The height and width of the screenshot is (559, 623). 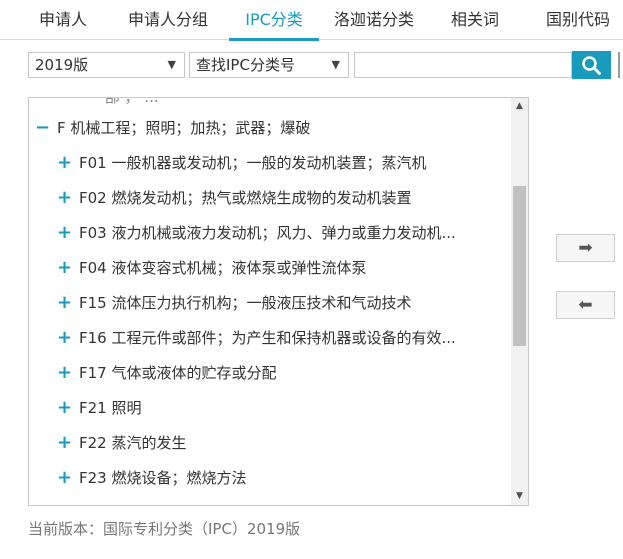 I want to click on add-to-selection-button: ➡, so click(x=585, y=248).